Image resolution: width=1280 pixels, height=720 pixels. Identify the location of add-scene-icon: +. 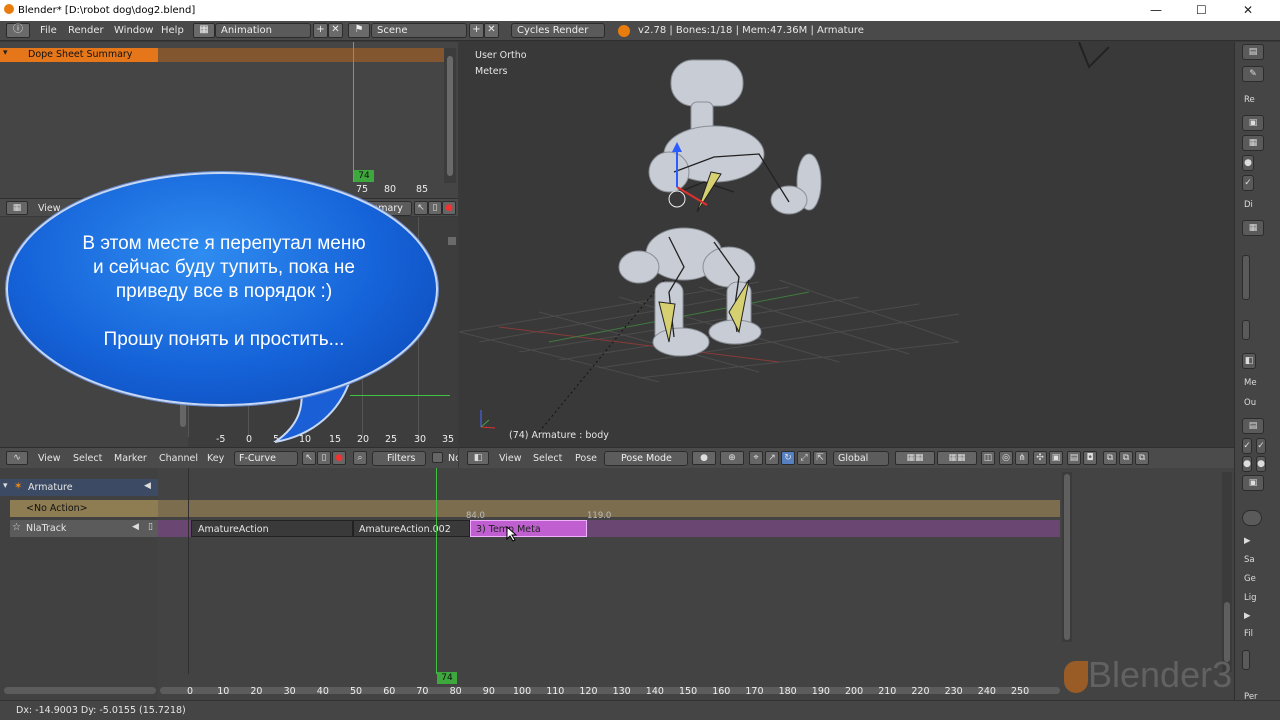
(476, 30).